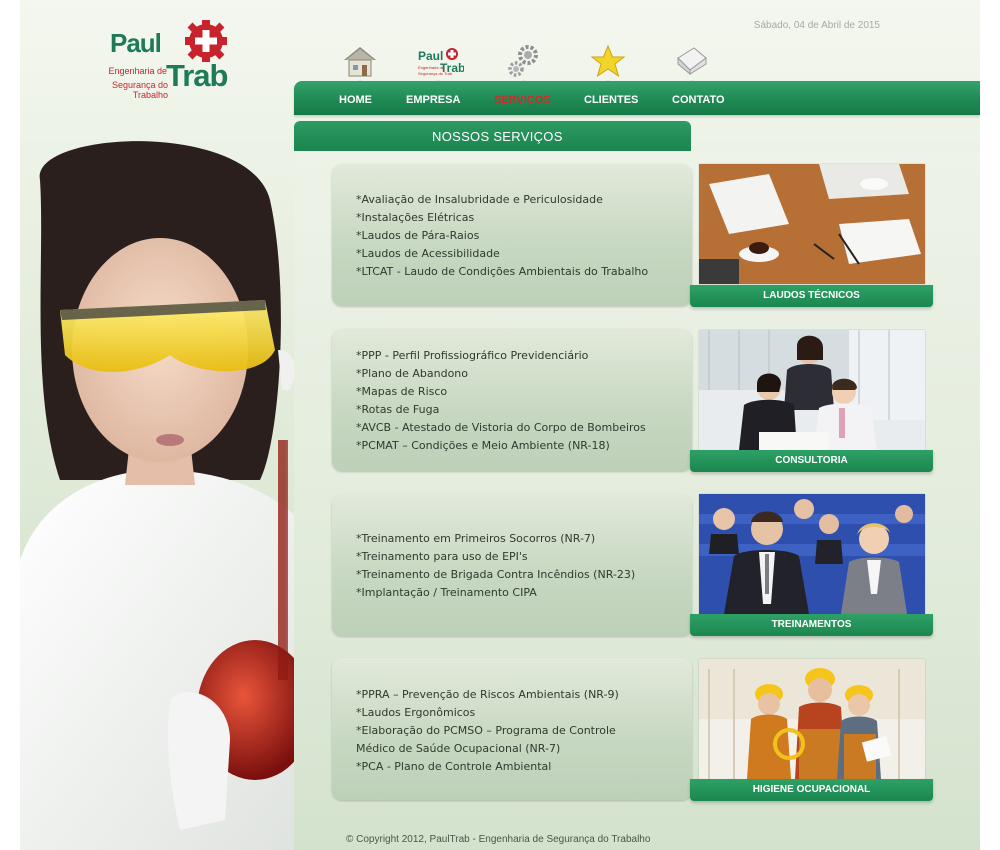 The height and width of the screenshot is (850, 1000). I want to click on section-header: NOSSOS SERVIÇOS, so click(492, 136).